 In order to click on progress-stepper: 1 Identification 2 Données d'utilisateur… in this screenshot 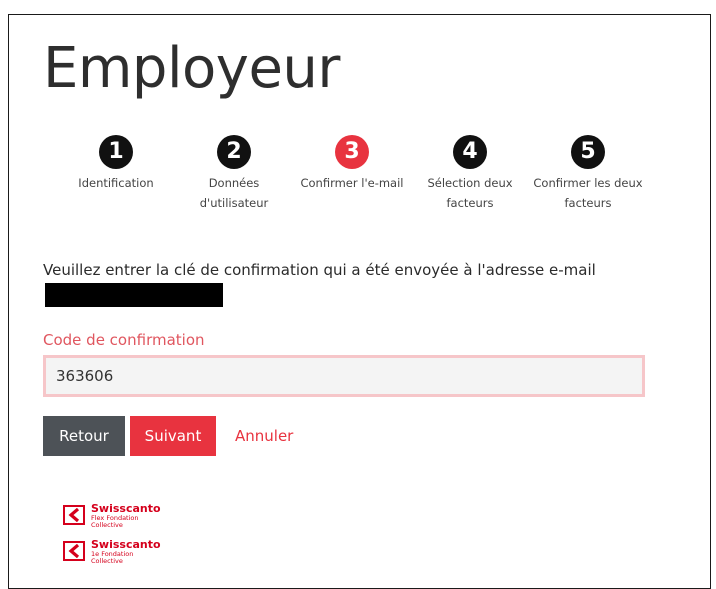, I will do `click(357, 180)`.